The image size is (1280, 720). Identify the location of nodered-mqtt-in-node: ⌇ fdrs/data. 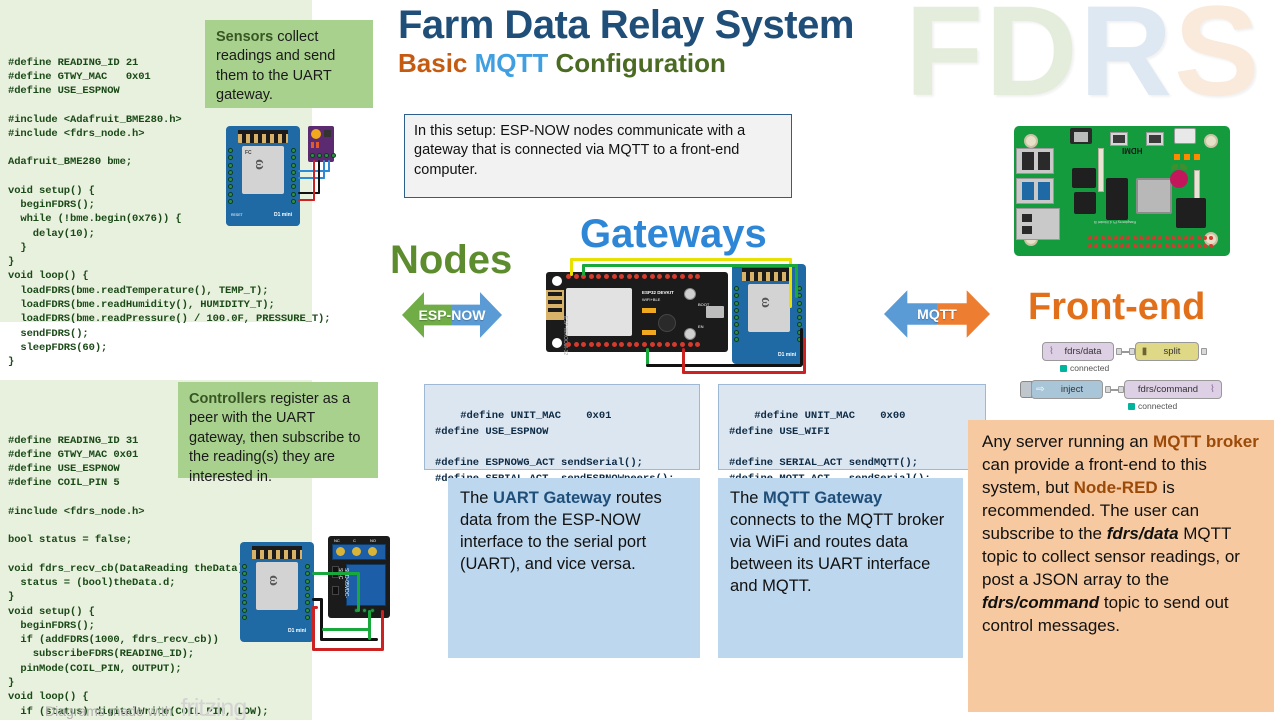
(1078, 351).